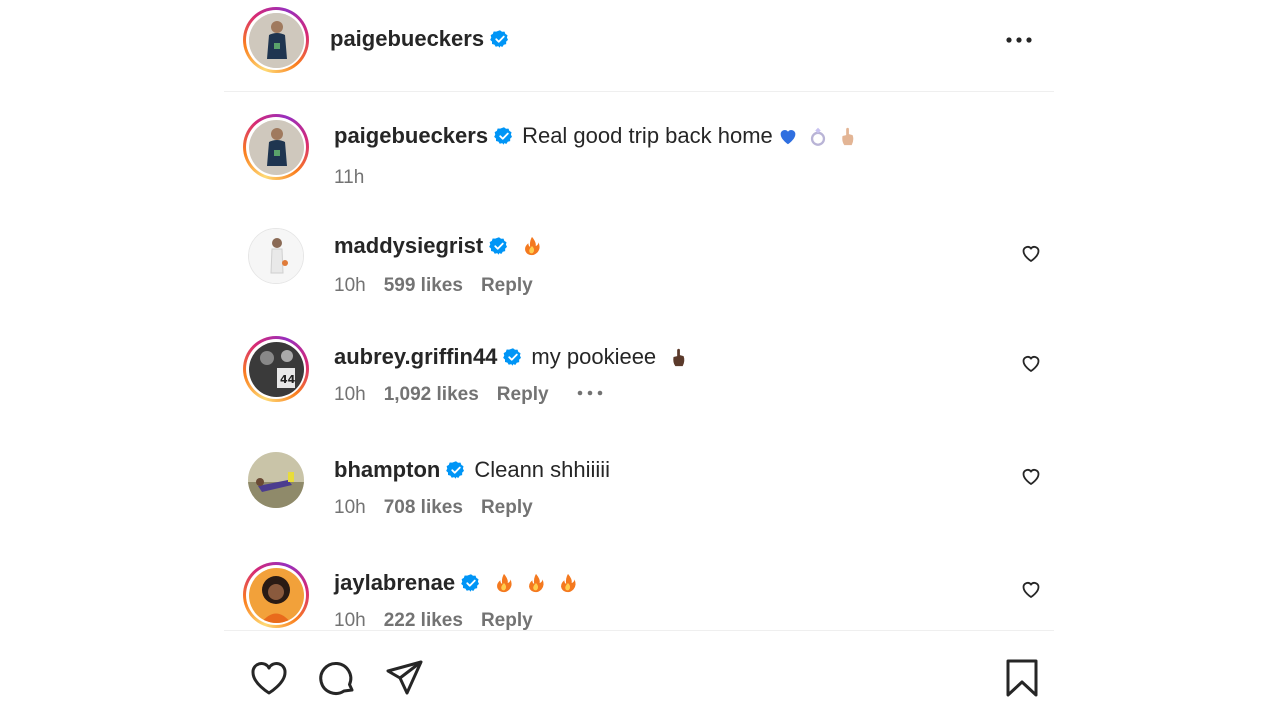  What do you see at coordinates (817, 136) in the screenshot?
I see `ring-emoji-icon` at bounding box center [817, 136].